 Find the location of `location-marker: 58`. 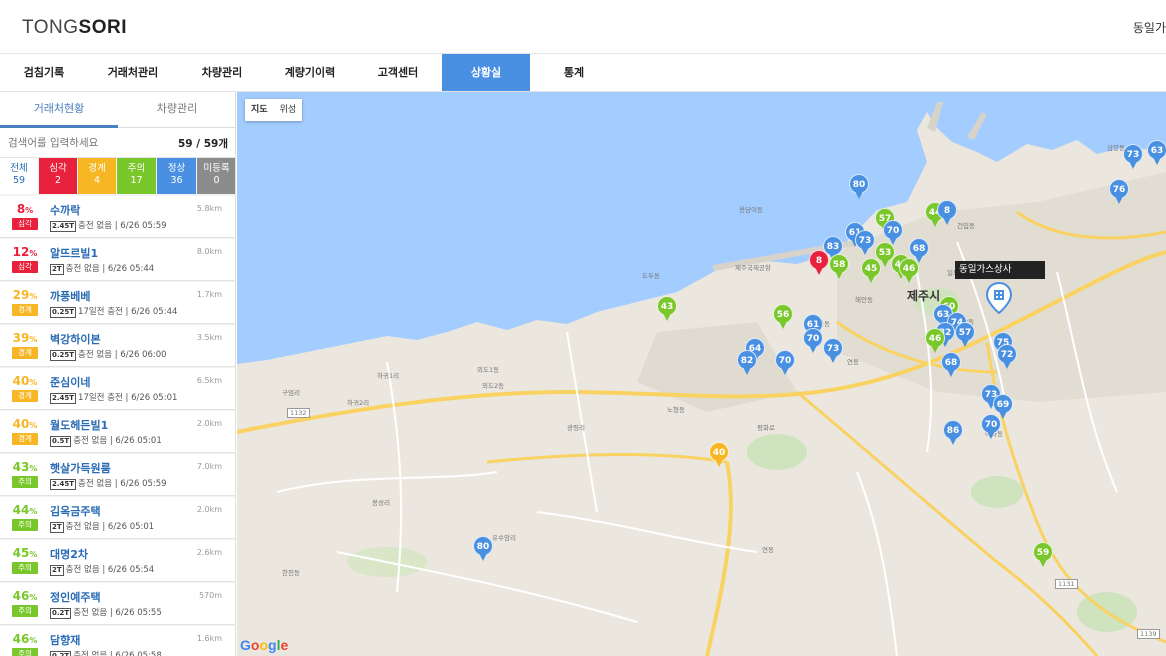

location-marker: 58 is located at coordinates (839, 267).